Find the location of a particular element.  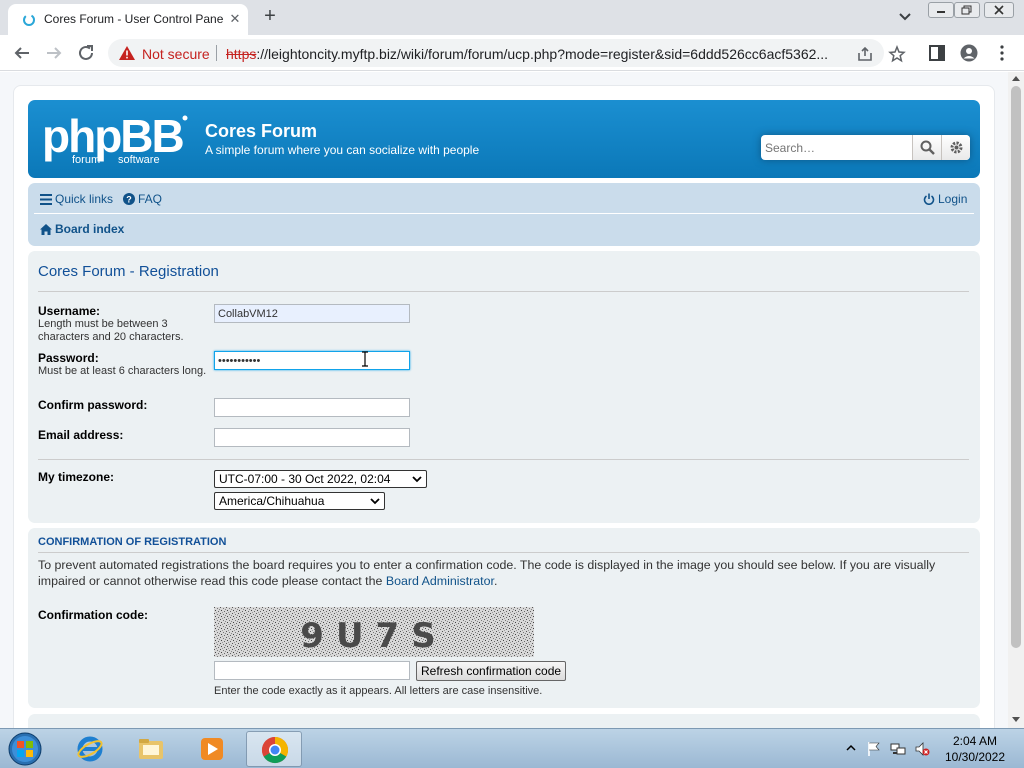

quick-links-menu: Quick links is located at coordinates (76, 199).